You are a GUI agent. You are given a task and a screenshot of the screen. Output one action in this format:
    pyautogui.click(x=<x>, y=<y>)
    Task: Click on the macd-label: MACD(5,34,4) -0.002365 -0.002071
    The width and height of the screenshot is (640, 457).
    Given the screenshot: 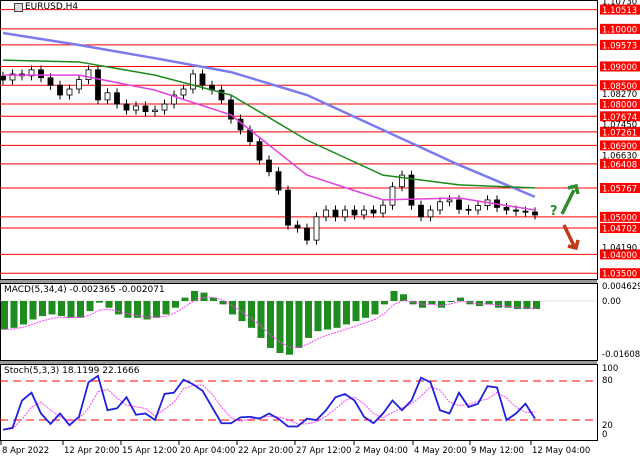 What is the action you would take?
    pyautogui.click(x=84, y=290)
    